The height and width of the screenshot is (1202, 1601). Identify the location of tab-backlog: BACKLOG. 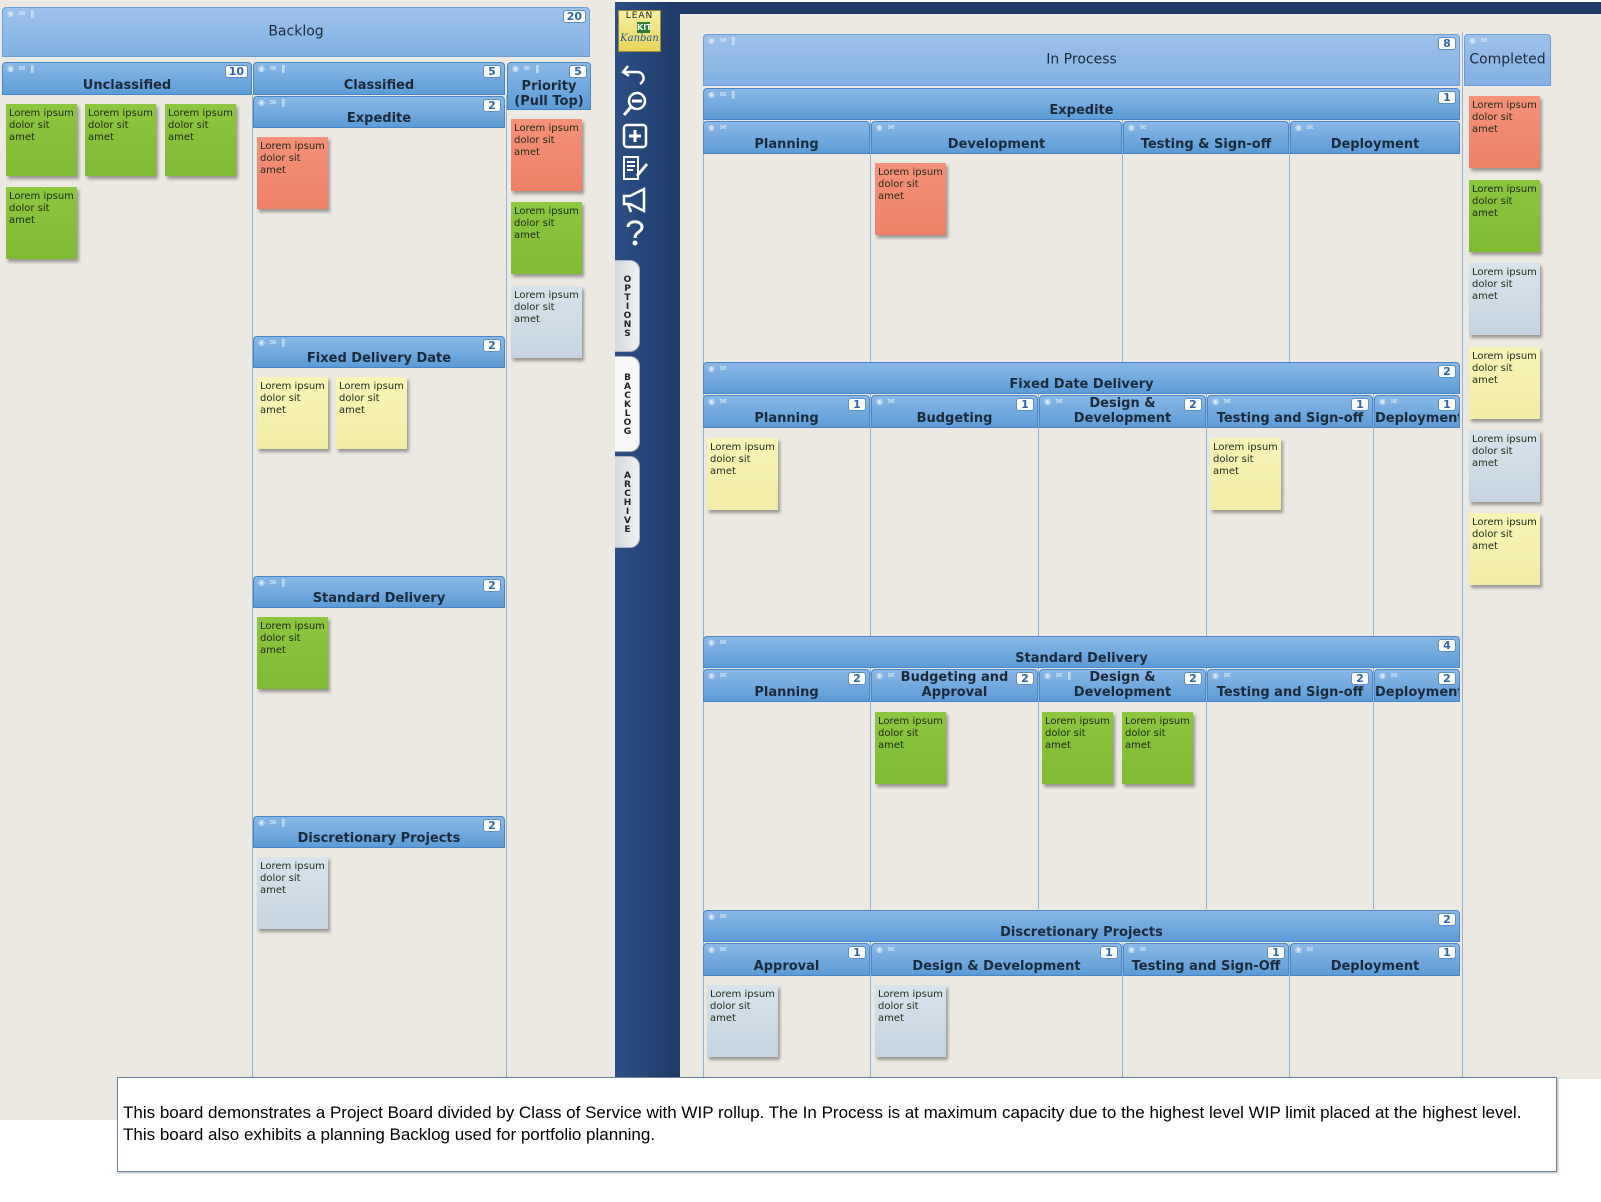
(627, 404).